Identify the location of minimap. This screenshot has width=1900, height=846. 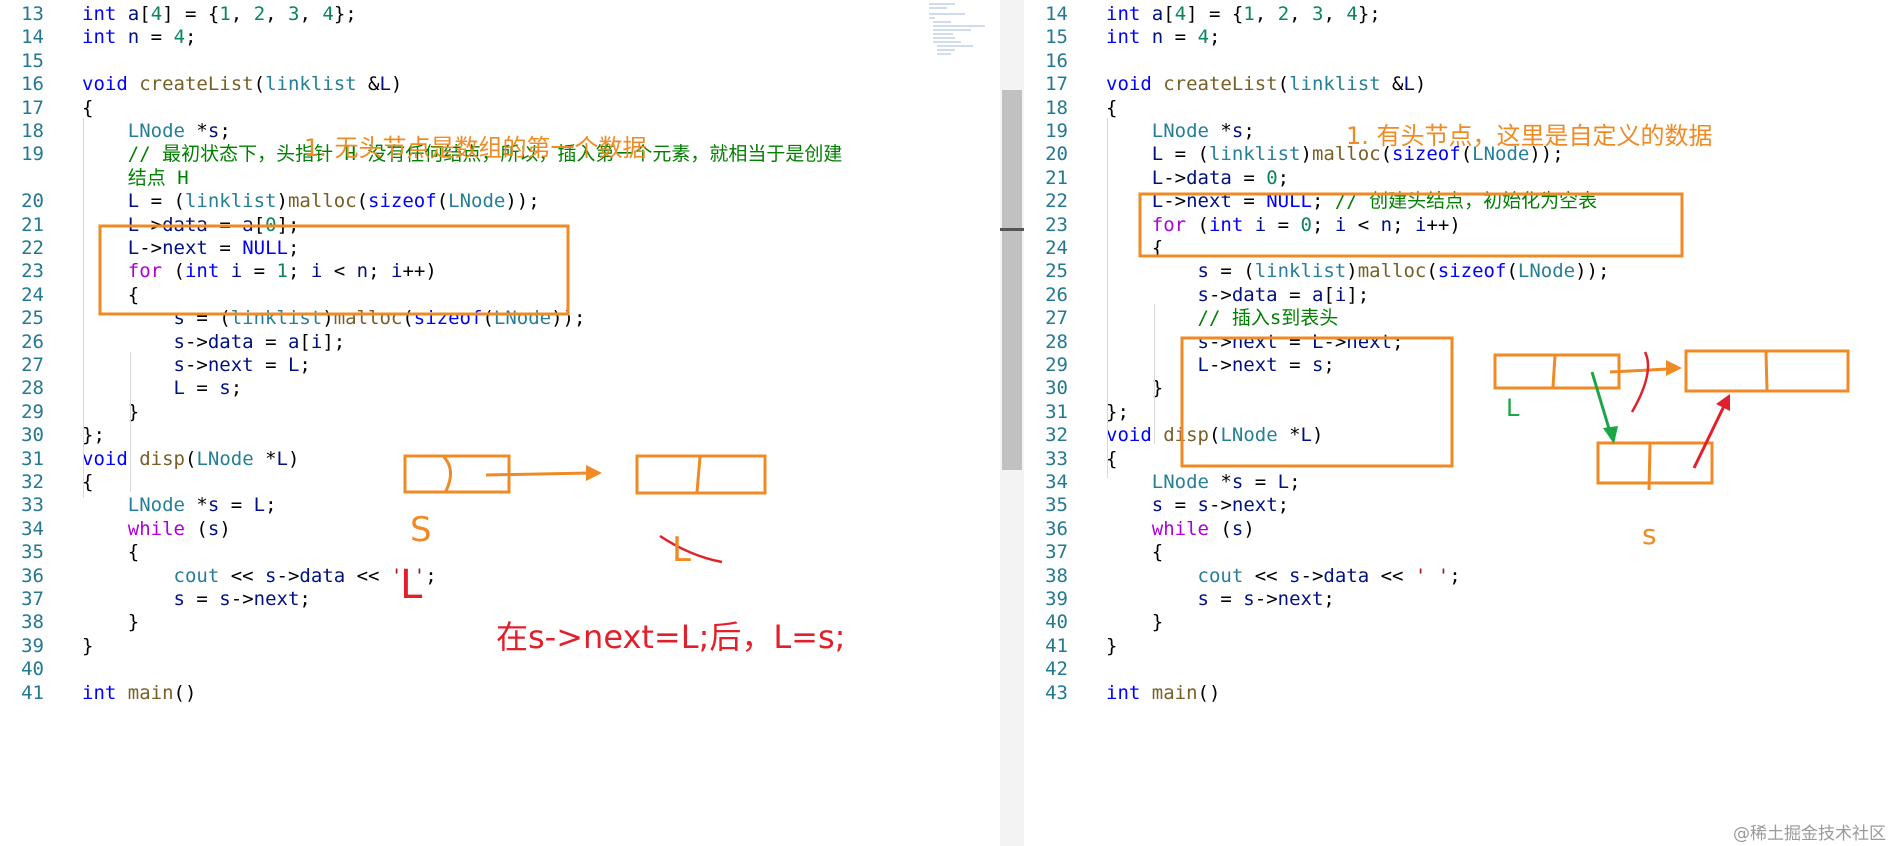
(960, 30).